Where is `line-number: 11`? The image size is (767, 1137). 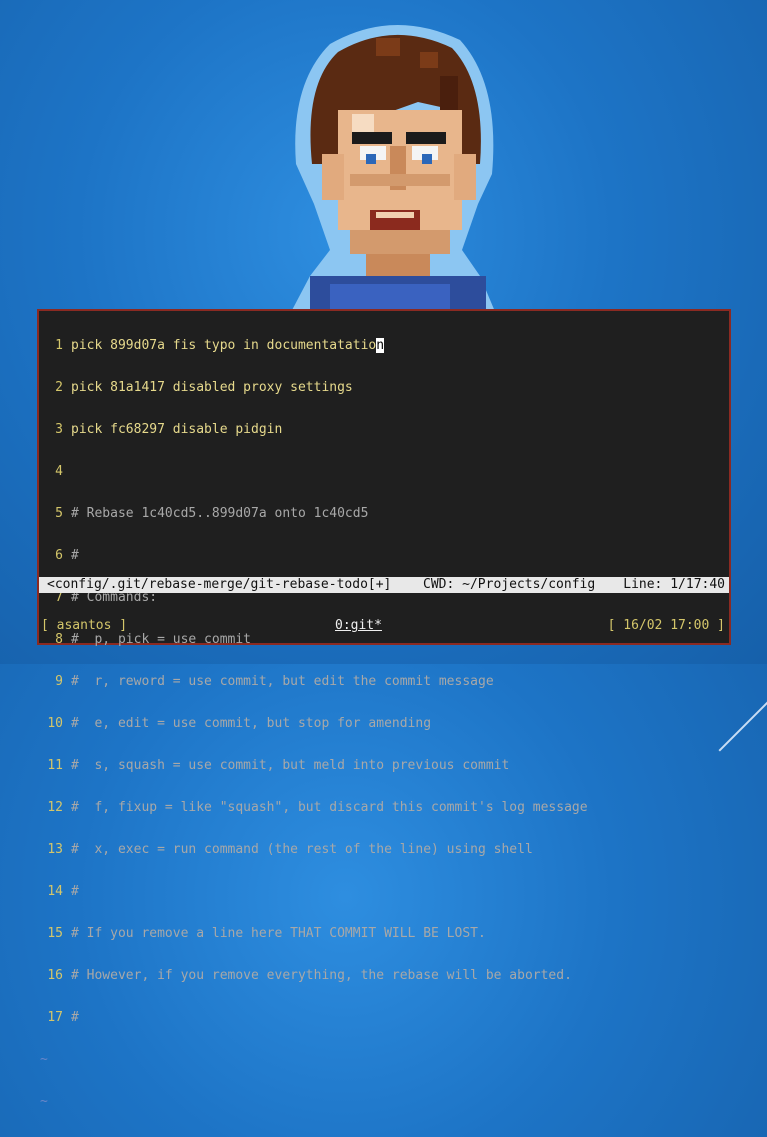 line-number: 11 is located at coordinates (55, 765).